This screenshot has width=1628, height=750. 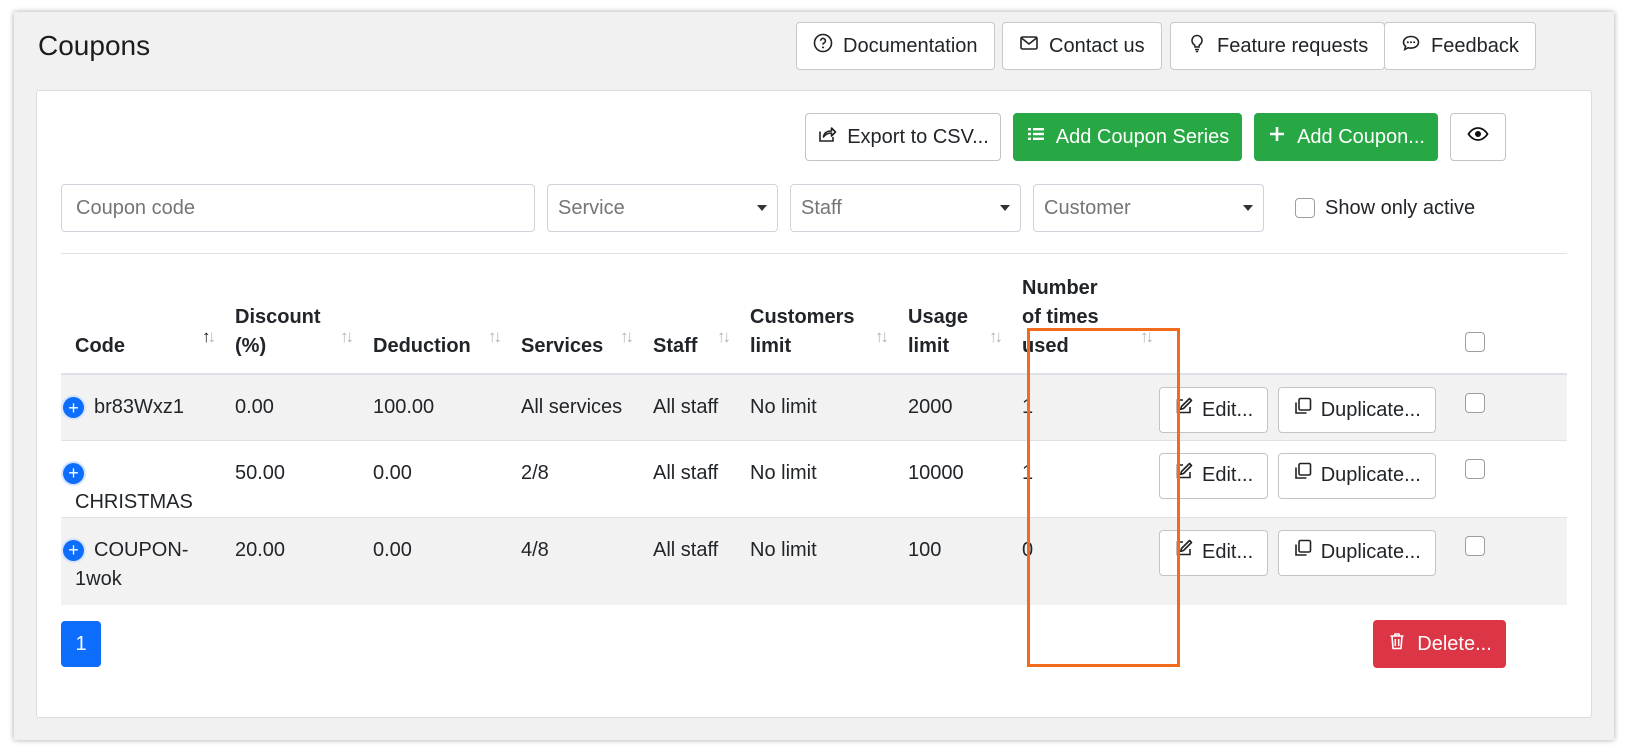 What do you see at coordinates (662, 208) in the screenshot?
I see `service-select: Service` at bounding box center [662, 208].